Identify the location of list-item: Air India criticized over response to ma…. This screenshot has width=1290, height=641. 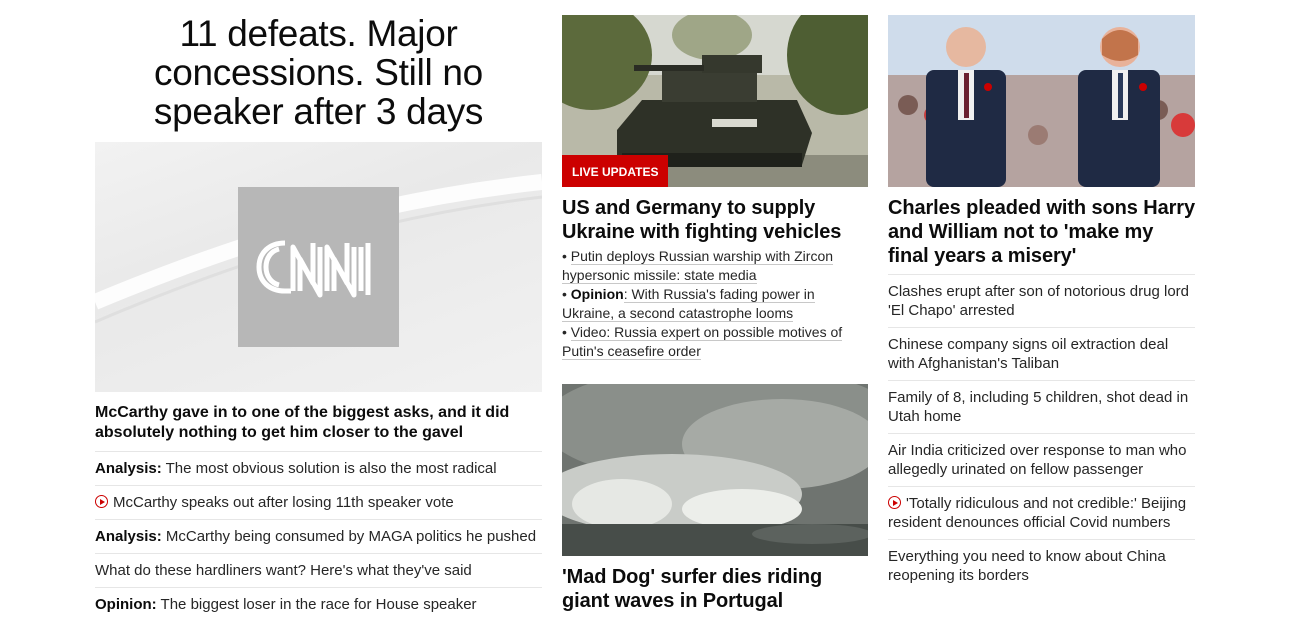
(1041, 459).